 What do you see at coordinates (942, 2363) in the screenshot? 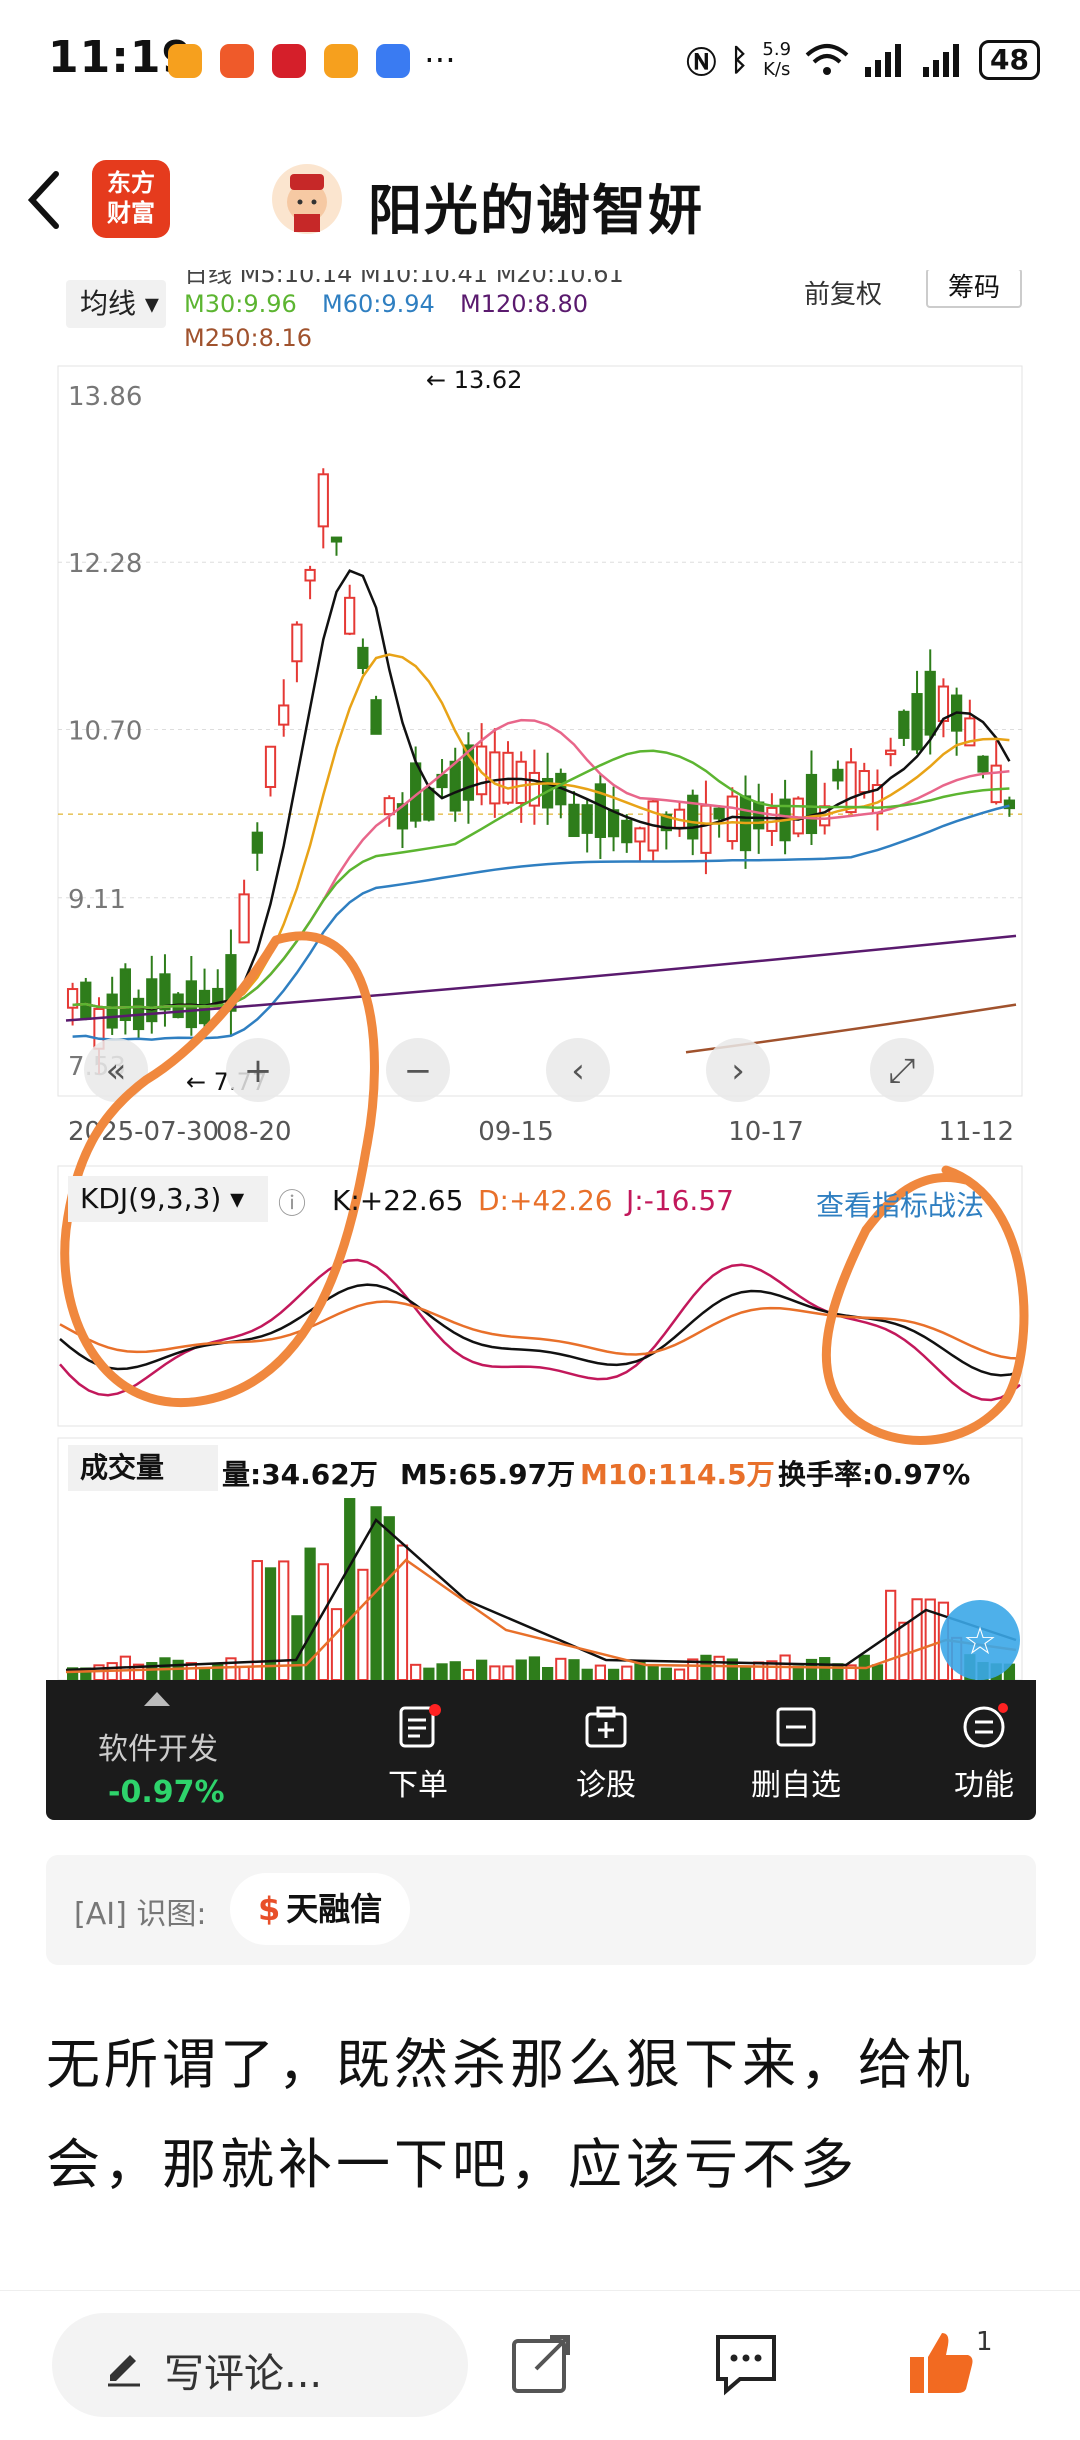
I see `thumbs-up-icon` at bounding box center [942, 2363].